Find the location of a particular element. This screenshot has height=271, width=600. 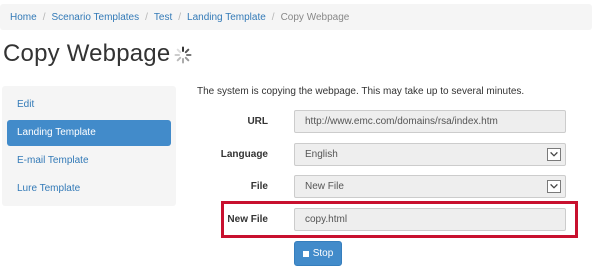

loading-spinner-icon is located at coordinates (183, 55).